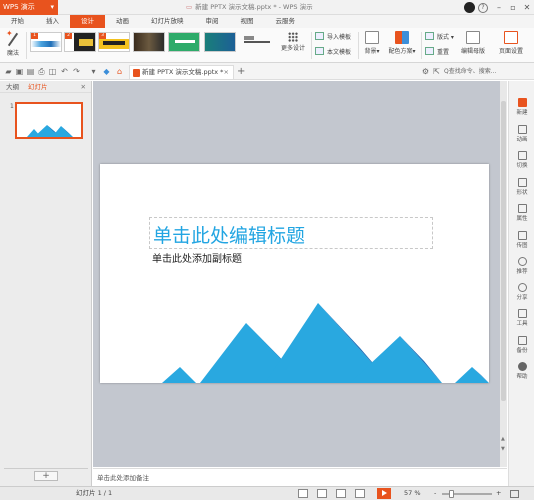  What do you see at coordinates (189, 7) in the screenshot?
I see `document-icon: ▭` at bounding box center [189, 7].